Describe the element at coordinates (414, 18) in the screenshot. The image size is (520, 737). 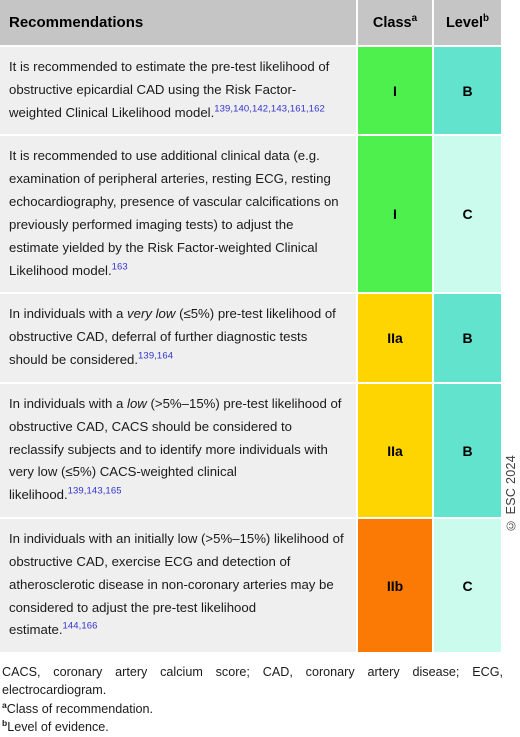
I see `column-header-class-footnote-marker: a` at that location.